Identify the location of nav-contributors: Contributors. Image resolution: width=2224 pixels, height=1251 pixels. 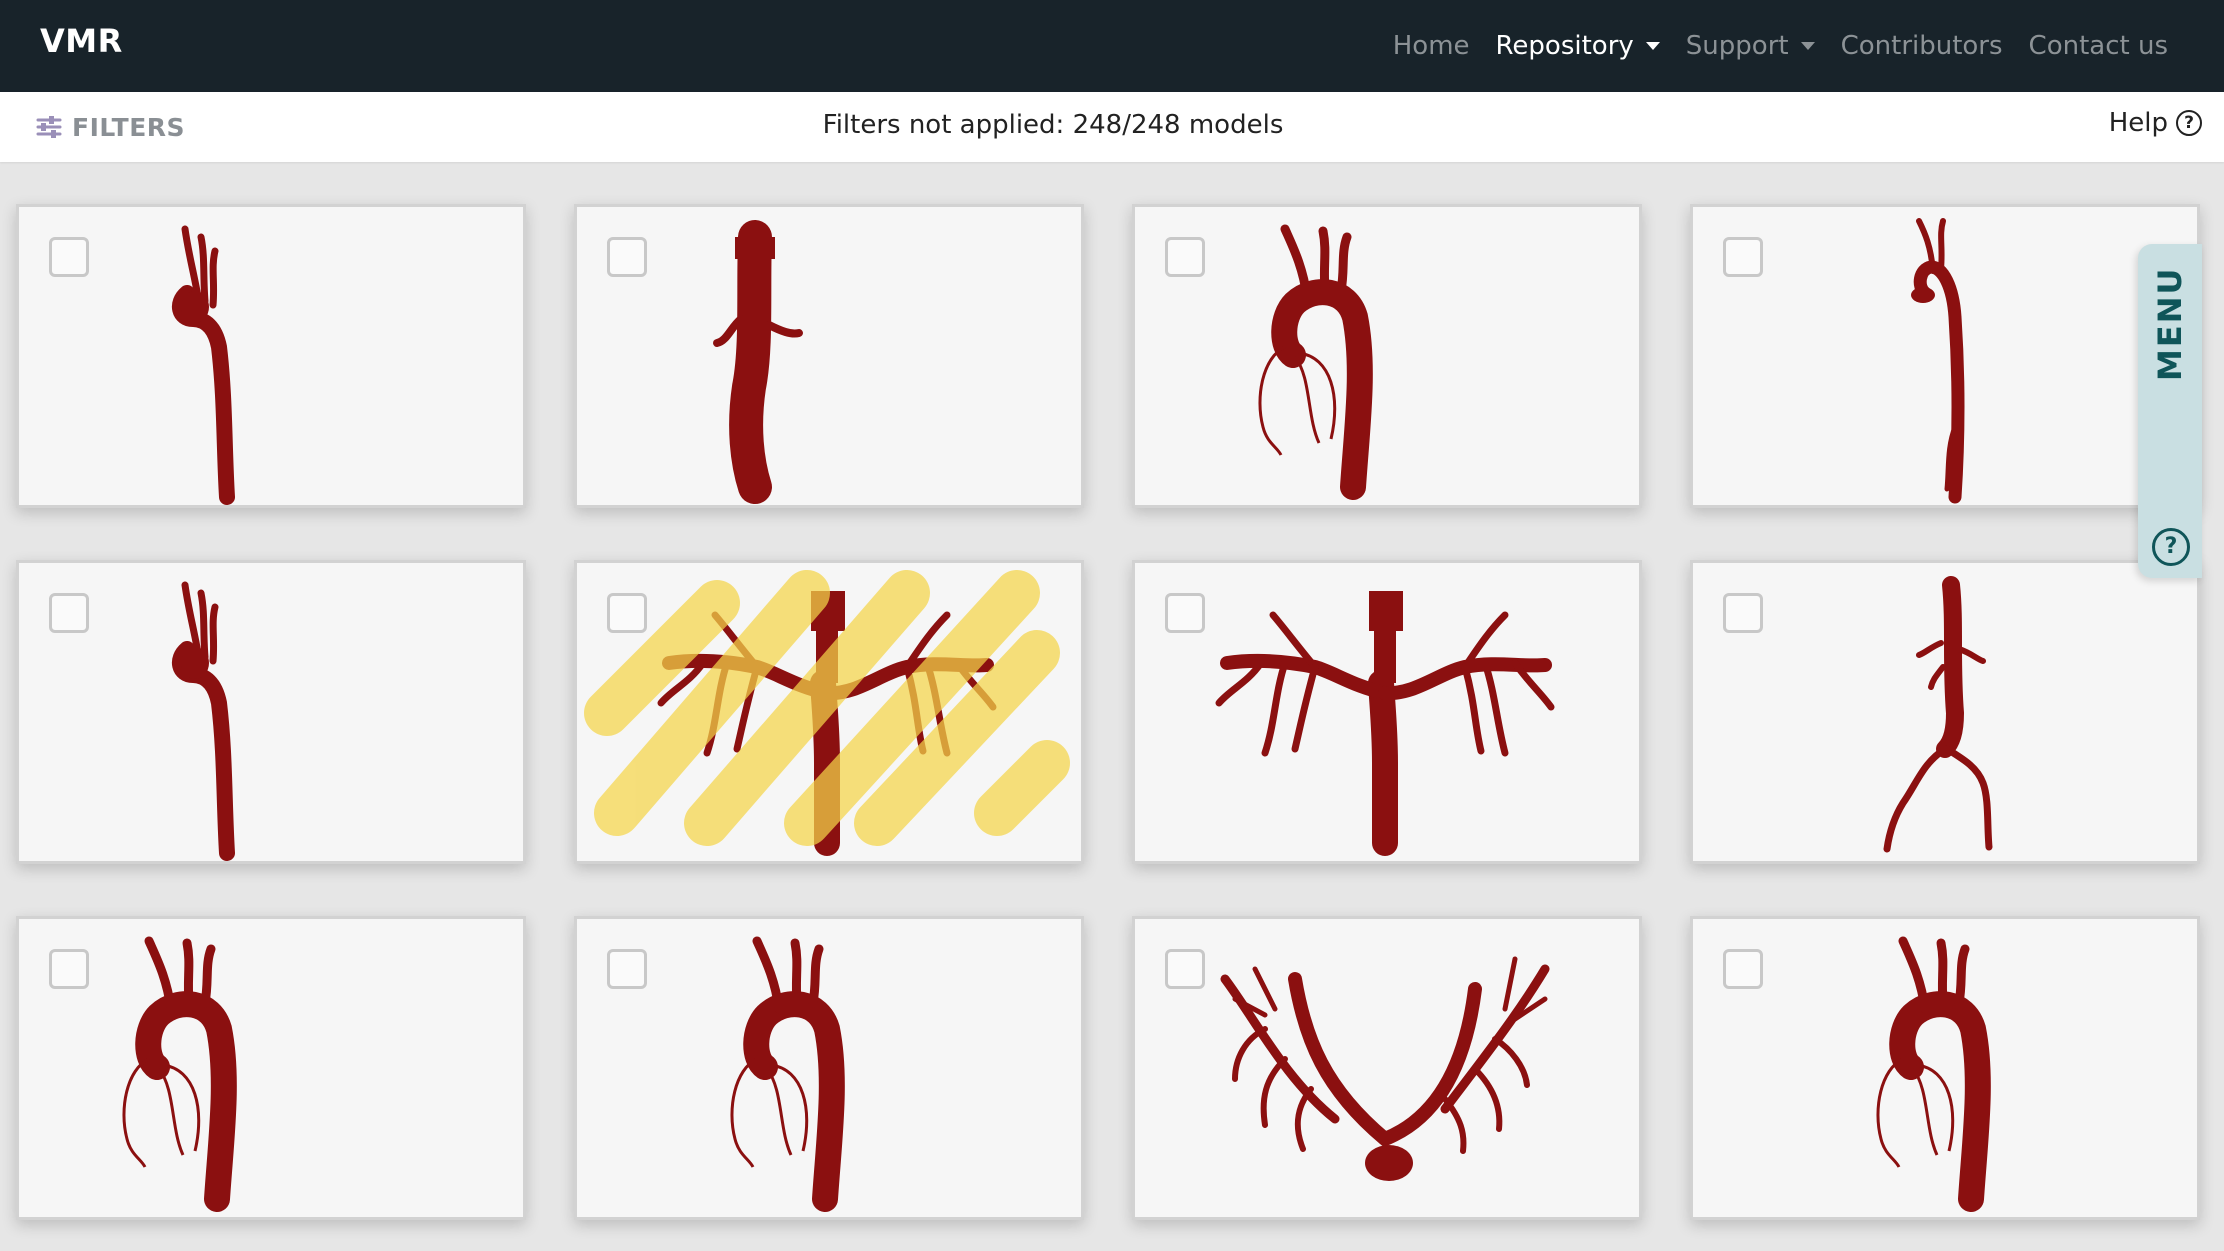
(1922, 46).